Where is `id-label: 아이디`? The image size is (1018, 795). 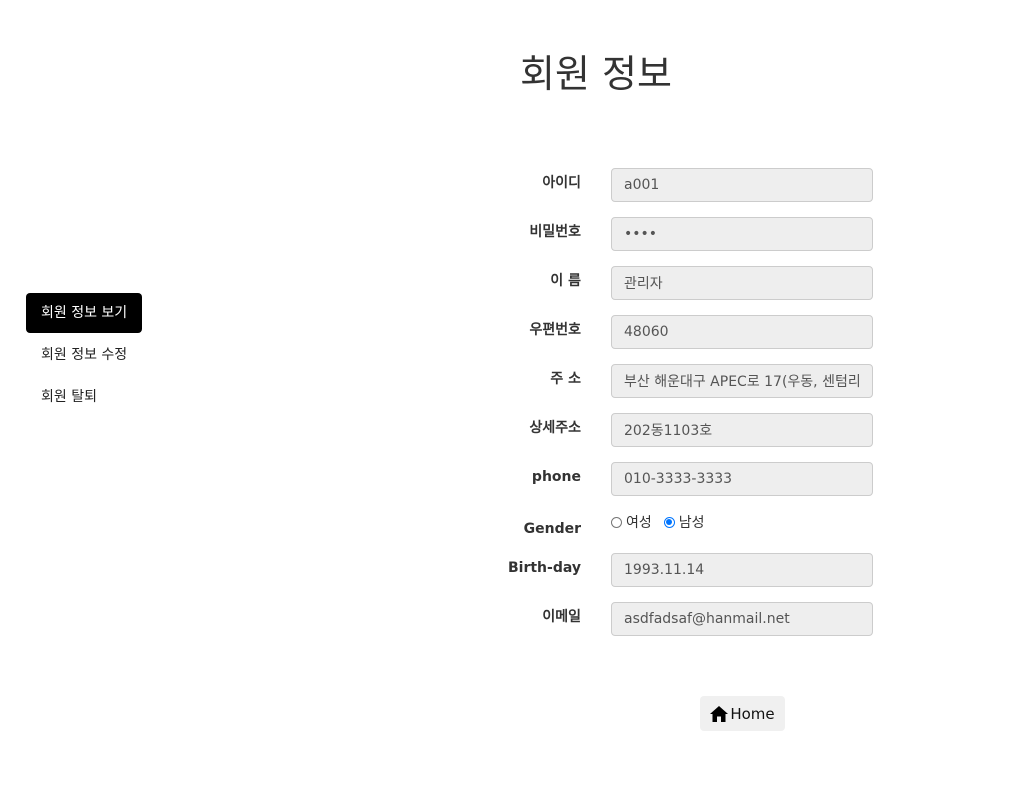 id-label: 아이디 is located at coordinates (561, 183).